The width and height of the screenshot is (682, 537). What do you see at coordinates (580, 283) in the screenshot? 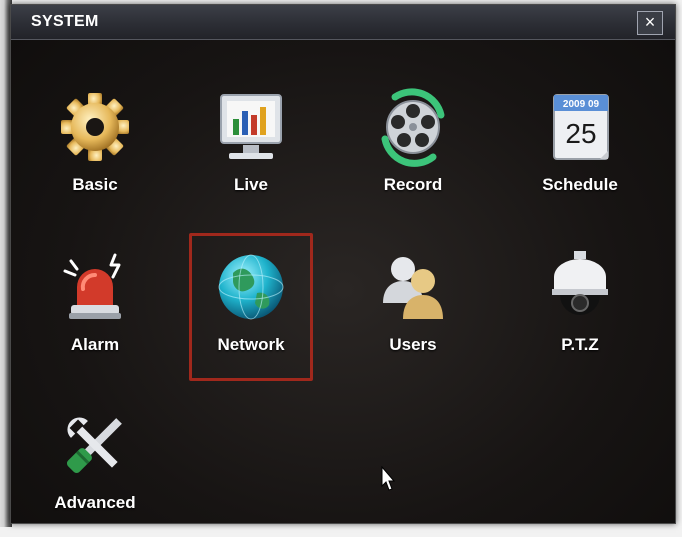
I see `dome-camera-icon` at bounding box center [580, 283].